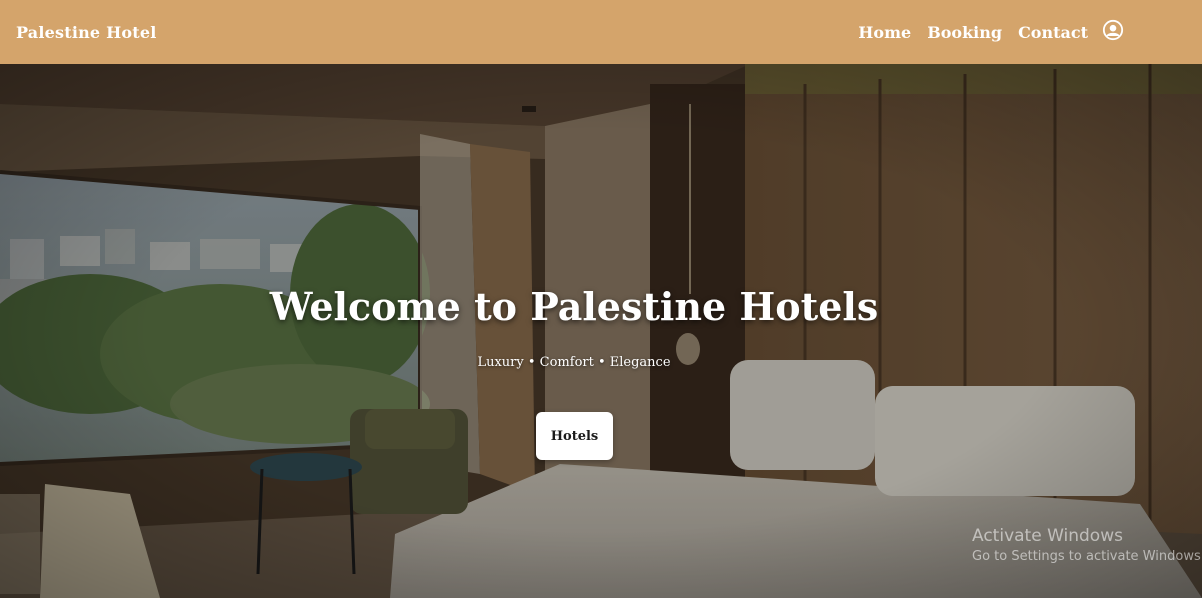 This screenshot has height=598, width=1202. Describe the element at coordinates (601, 32) in the screenshot. I see `navbar: Palestine Hotel Home Booking Contact` at that location.